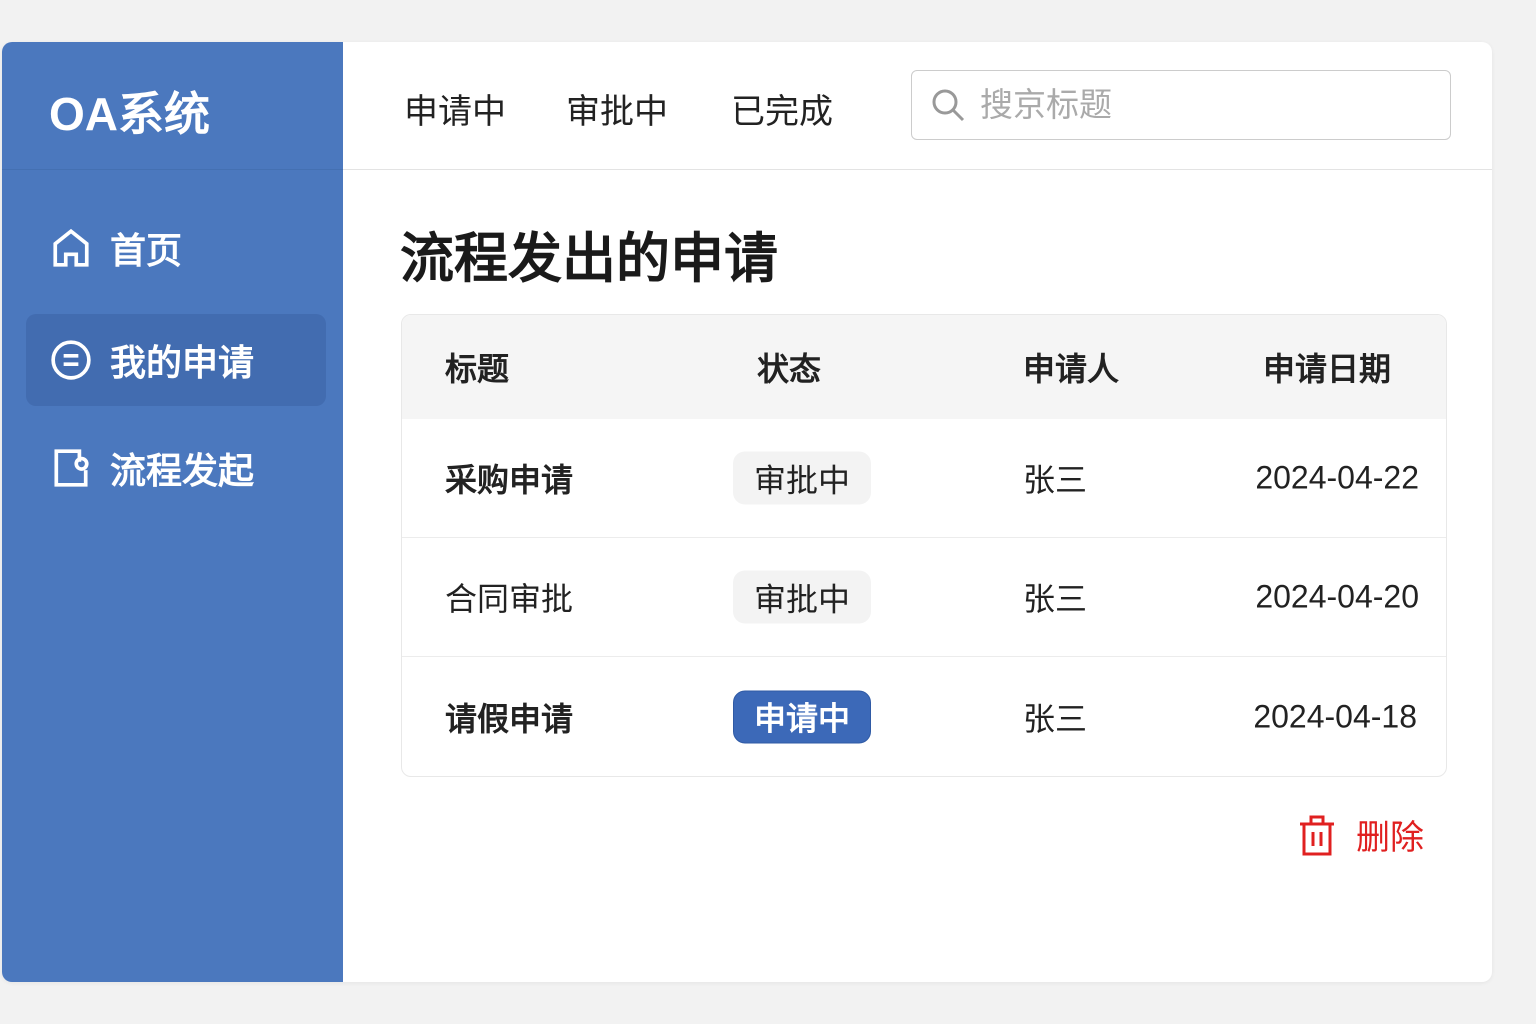  Describe the element at coordinates (924, 597) in the screenshot. I see `table-row: 合同审批 审批中 张三 2024-04-20` at that location.